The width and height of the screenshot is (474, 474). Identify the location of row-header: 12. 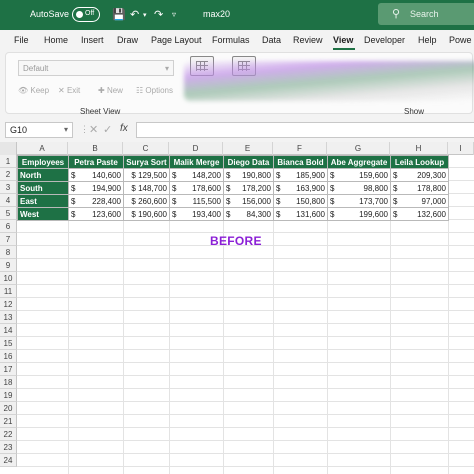
(8, 304).